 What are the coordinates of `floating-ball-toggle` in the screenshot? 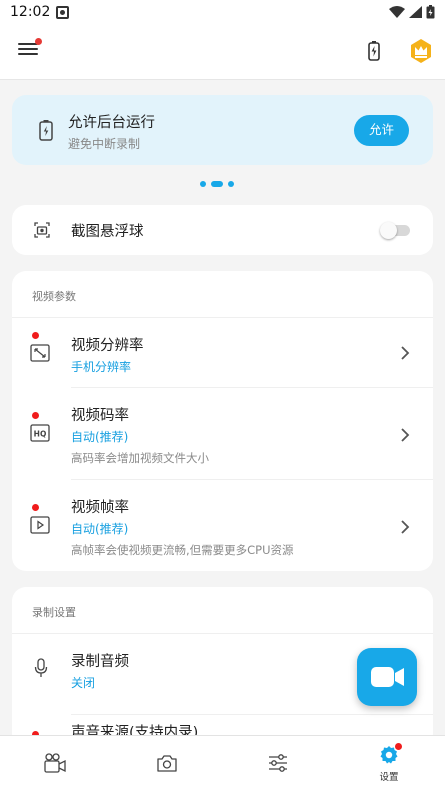 It's located at (396, 230).